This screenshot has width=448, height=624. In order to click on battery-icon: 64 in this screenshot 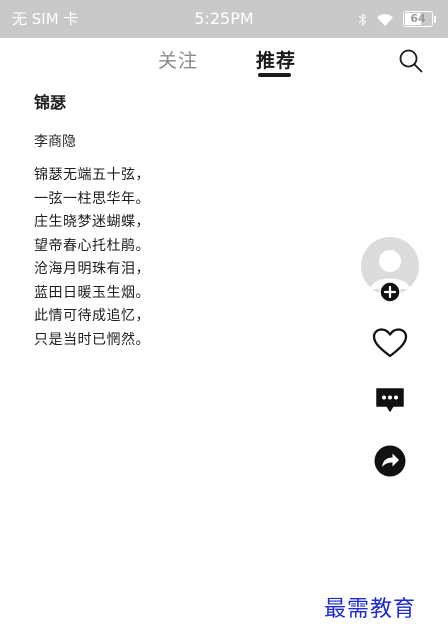, I will do `click(419, 19)`.